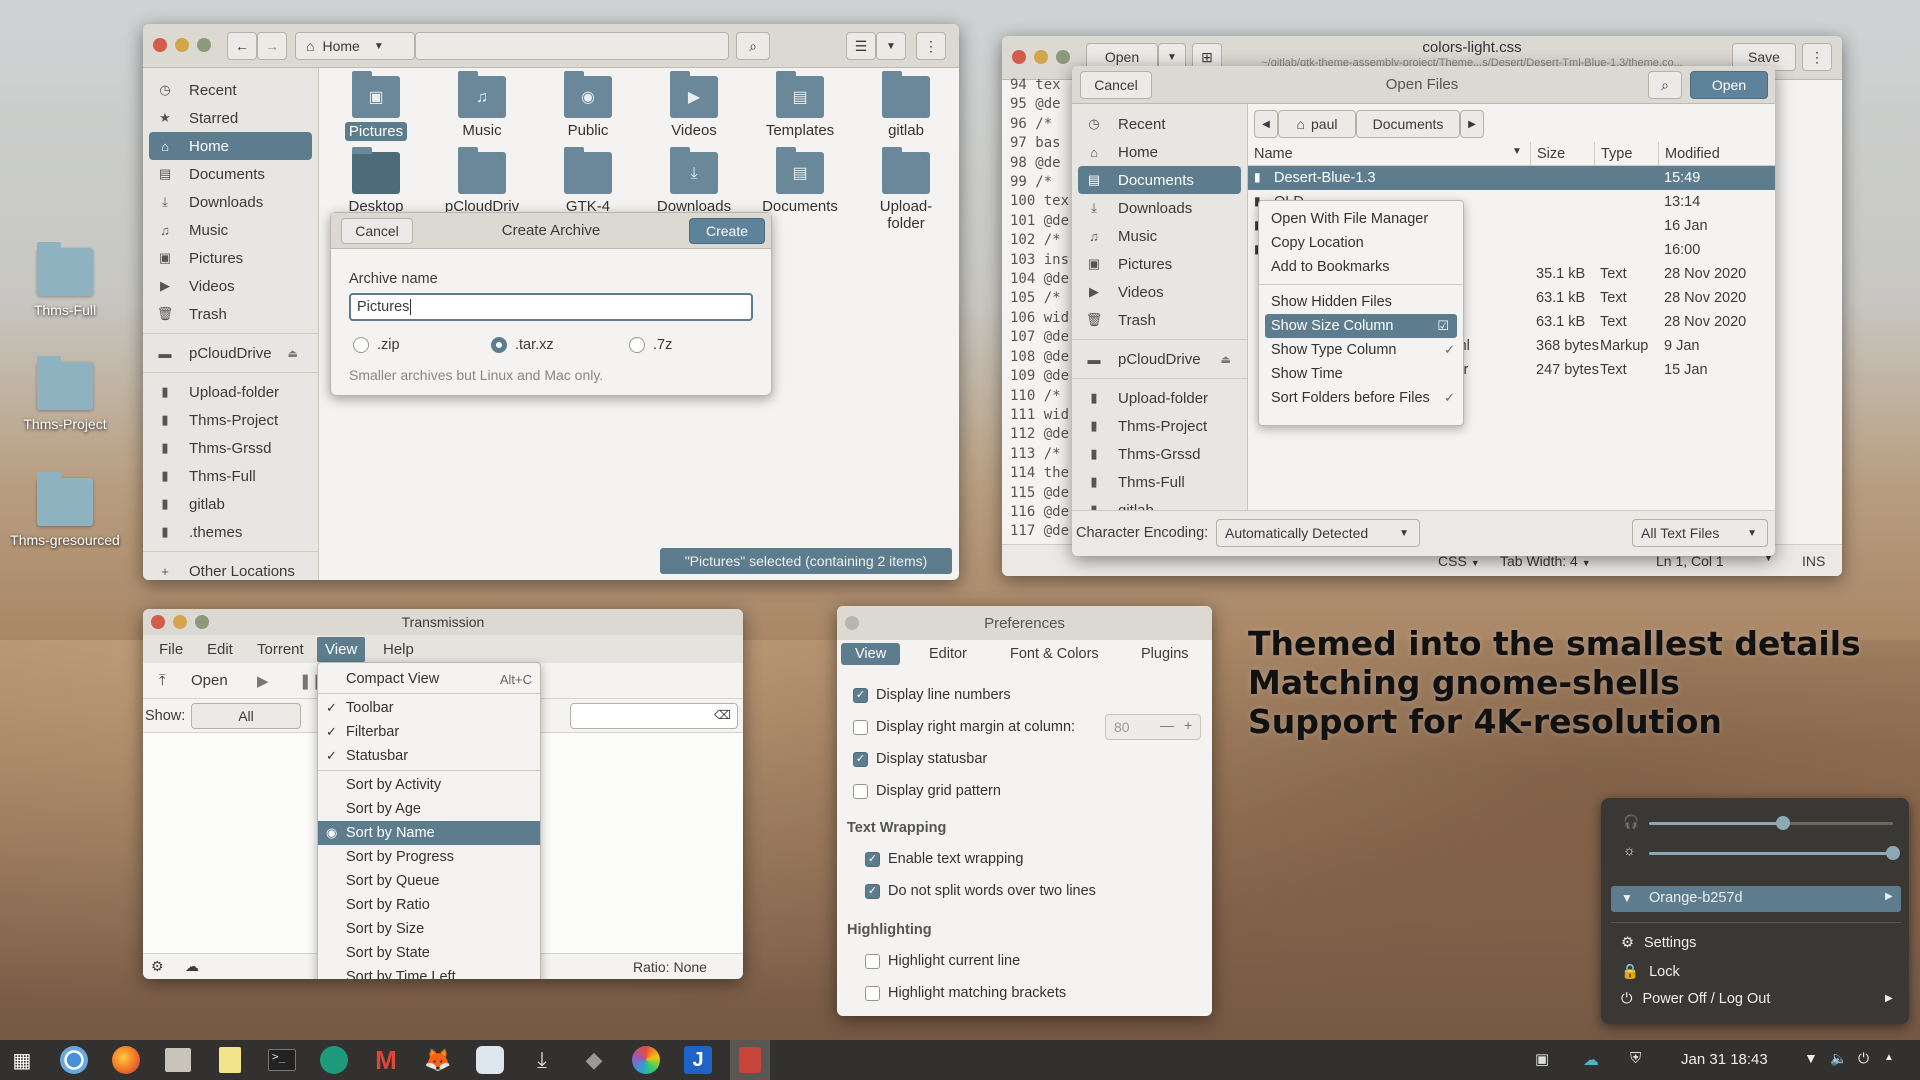  Describe the element at coordinates (861, 46) in the screenshot. I see `view-list-button: ☰` at that location.